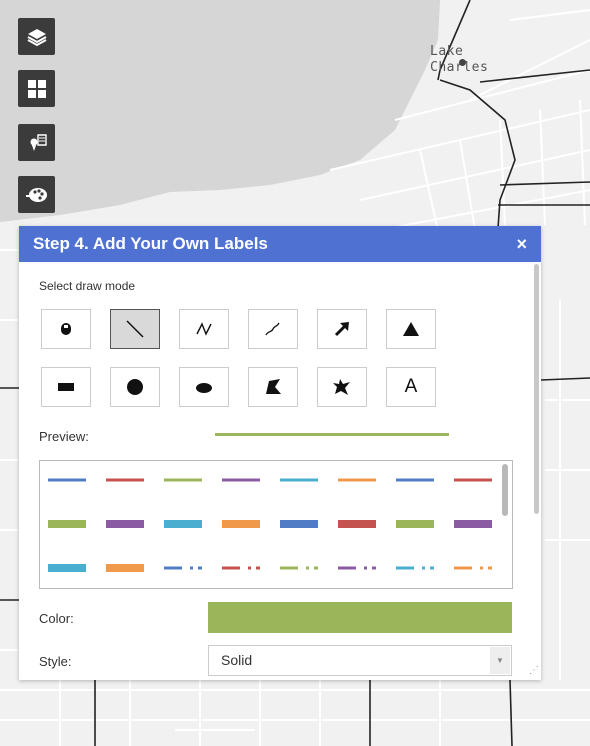 The width and height of the screenshot is (590, 746). Describe the element at coordinates (462, 62) in the screenshot. I see `place-marker` at that location.